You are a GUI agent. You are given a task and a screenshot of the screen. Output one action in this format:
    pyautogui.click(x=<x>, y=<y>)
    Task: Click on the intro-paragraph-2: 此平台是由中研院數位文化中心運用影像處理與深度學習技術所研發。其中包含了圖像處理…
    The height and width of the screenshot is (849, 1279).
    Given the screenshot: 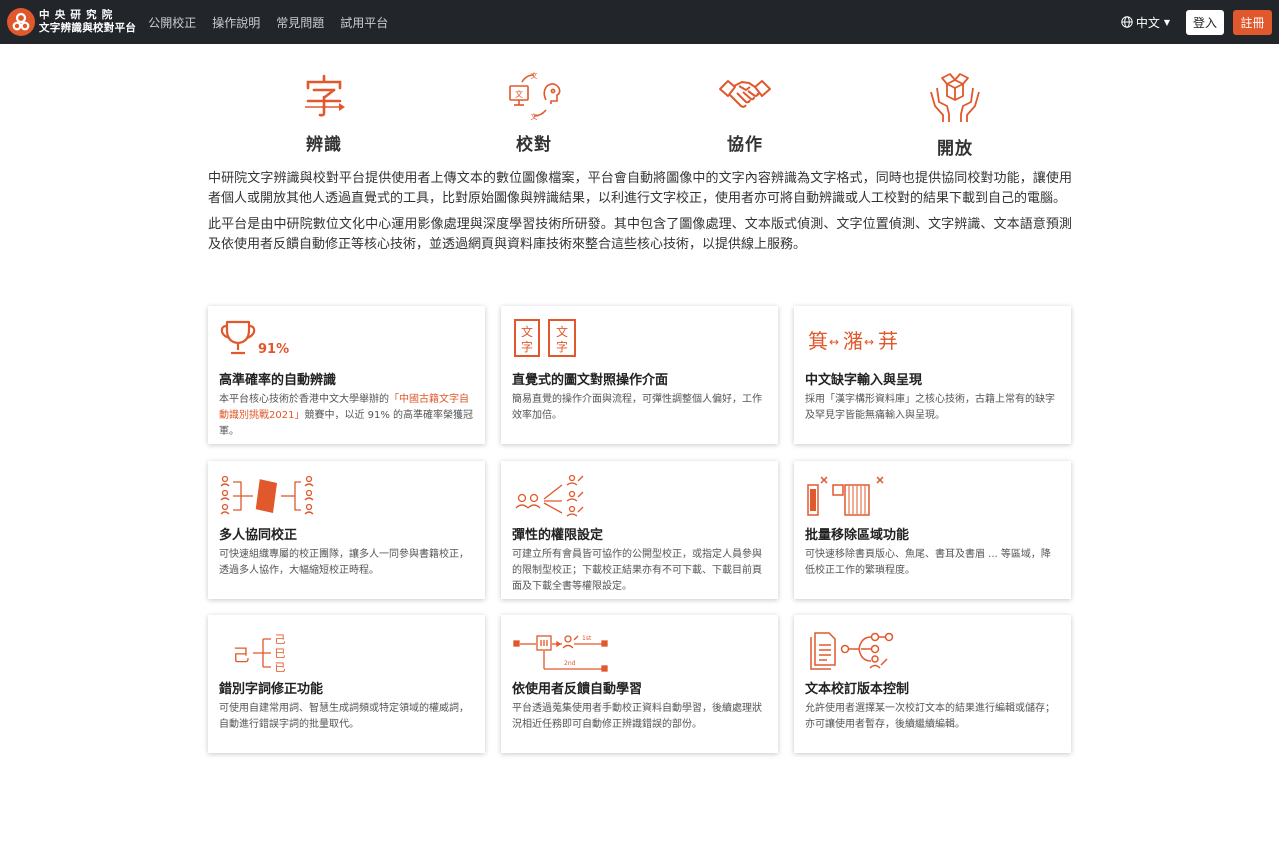 What is the action you would take?
    pyautogui.click(x=640, y=234)
    